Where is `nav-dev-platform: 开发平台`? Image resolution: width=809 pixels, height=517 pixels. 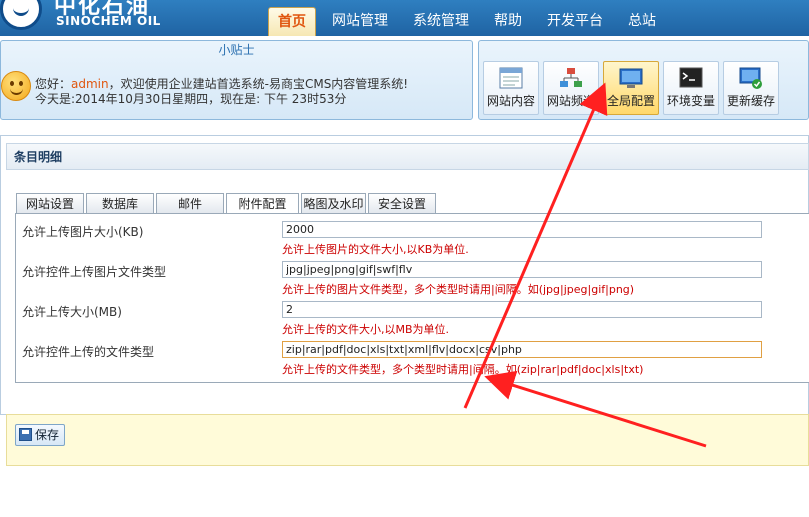 nav-dev-platform: 开发平台 is located at coordinates (575, 21).